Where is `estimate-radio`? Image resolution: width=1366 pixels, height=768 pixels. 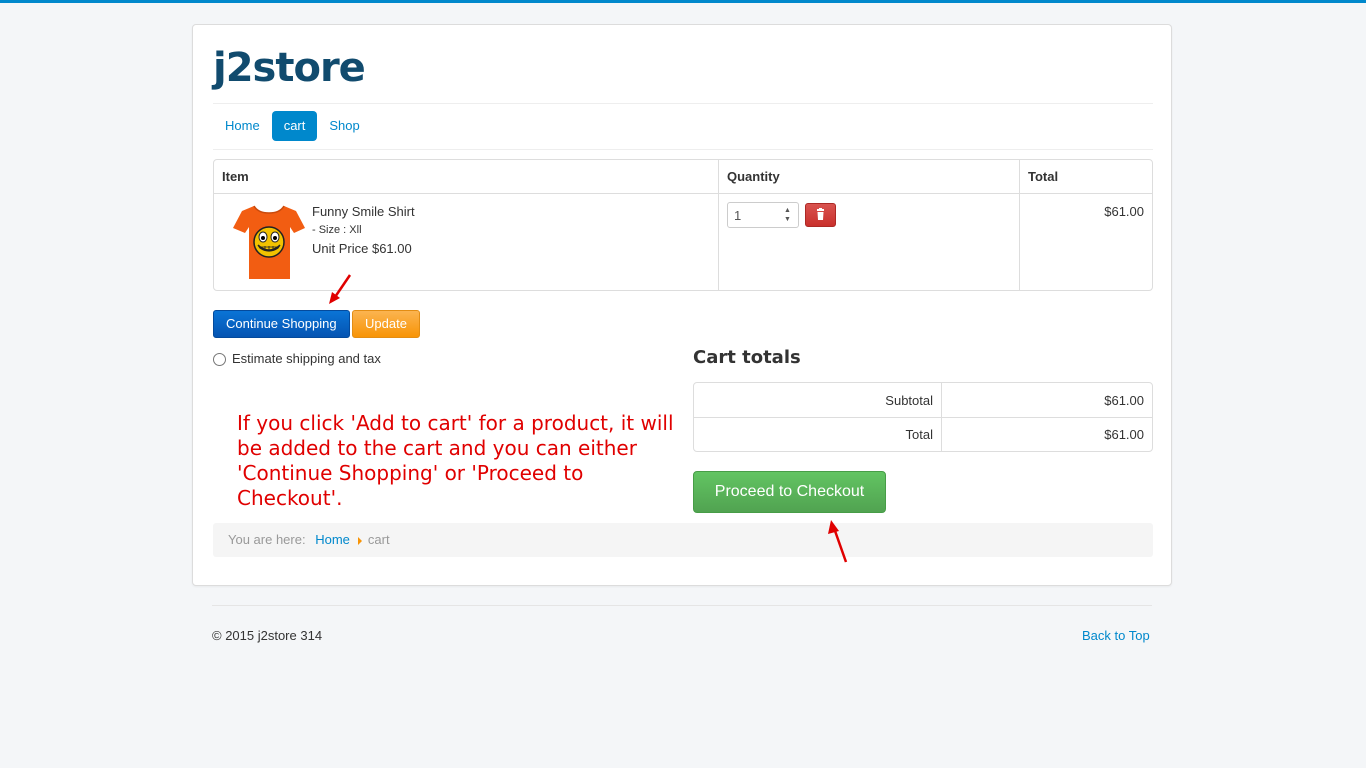
estimate-radio is located at coordinates (219, 359).